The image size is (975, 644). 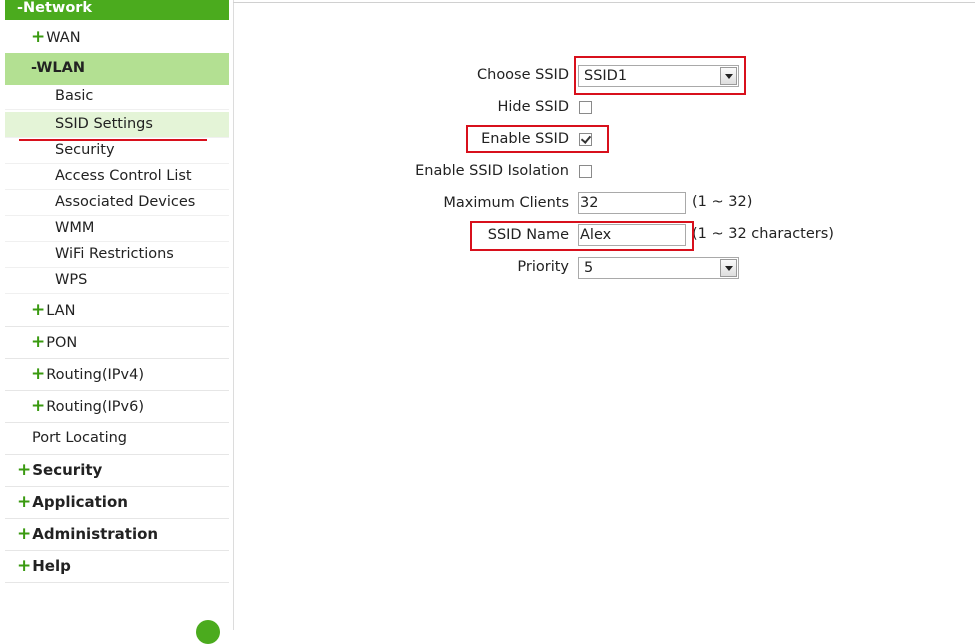 I want to click on nav-security-wlan: Security, so click(x=117, y=151).